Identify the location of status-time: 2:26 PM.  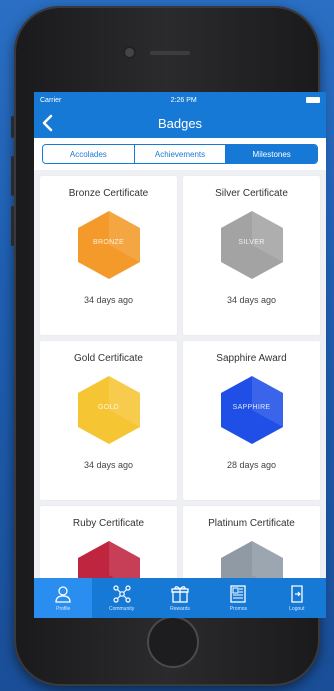
(183, 100).